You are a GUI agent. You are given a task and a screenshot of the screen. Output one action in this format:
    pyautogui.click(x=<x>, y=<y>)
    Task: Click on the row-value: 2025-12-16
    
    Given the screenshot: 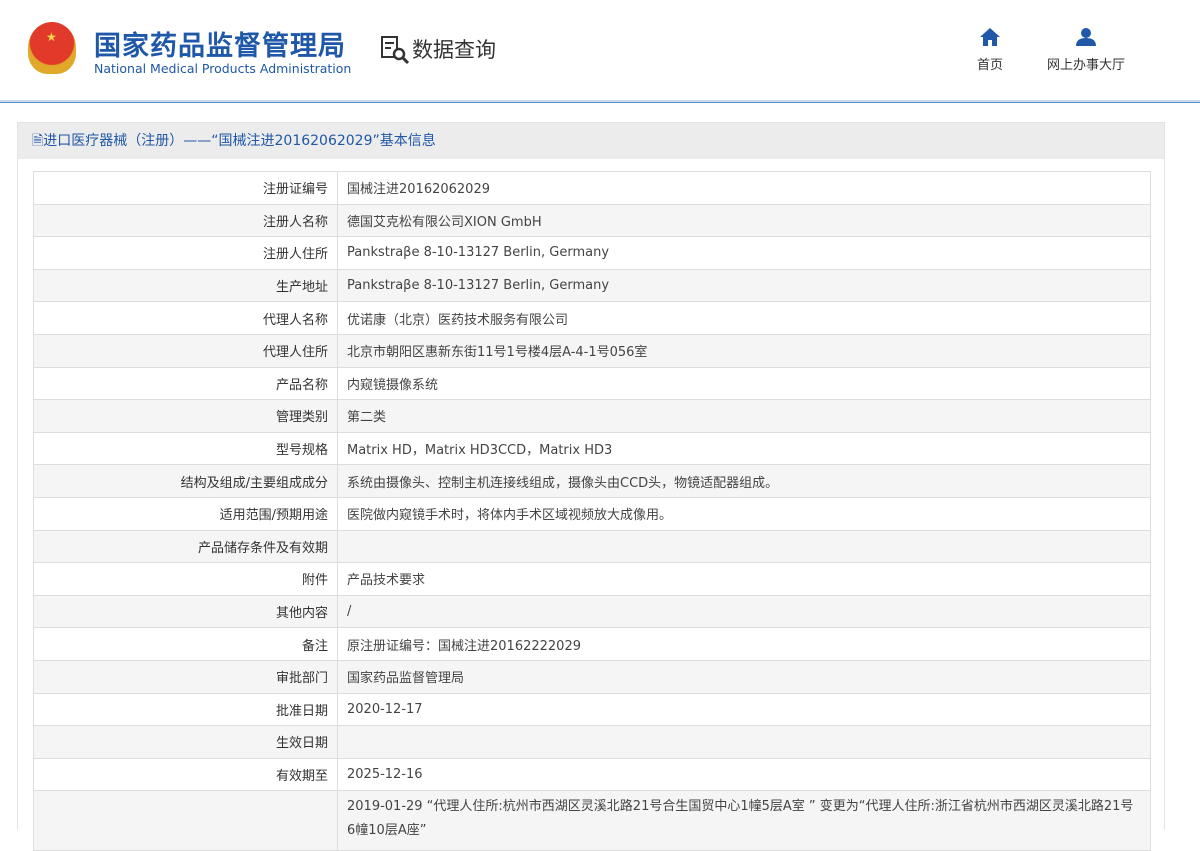 What is the action you would take?
    pyautogui.click(x=744, y=774)
    